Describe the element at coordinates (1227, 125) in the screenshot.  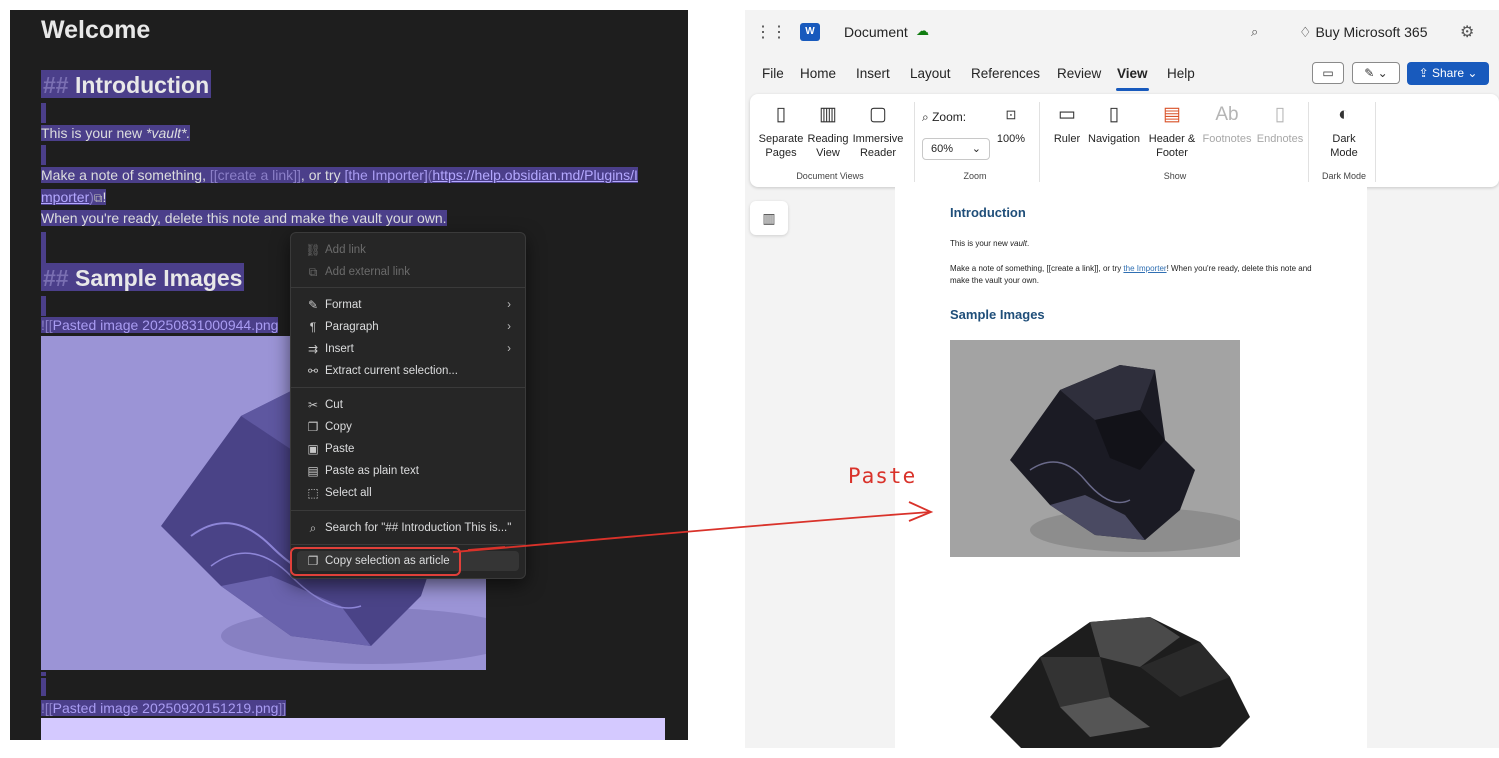
I see `footnotes-button: Ab Footnotes` at that location.